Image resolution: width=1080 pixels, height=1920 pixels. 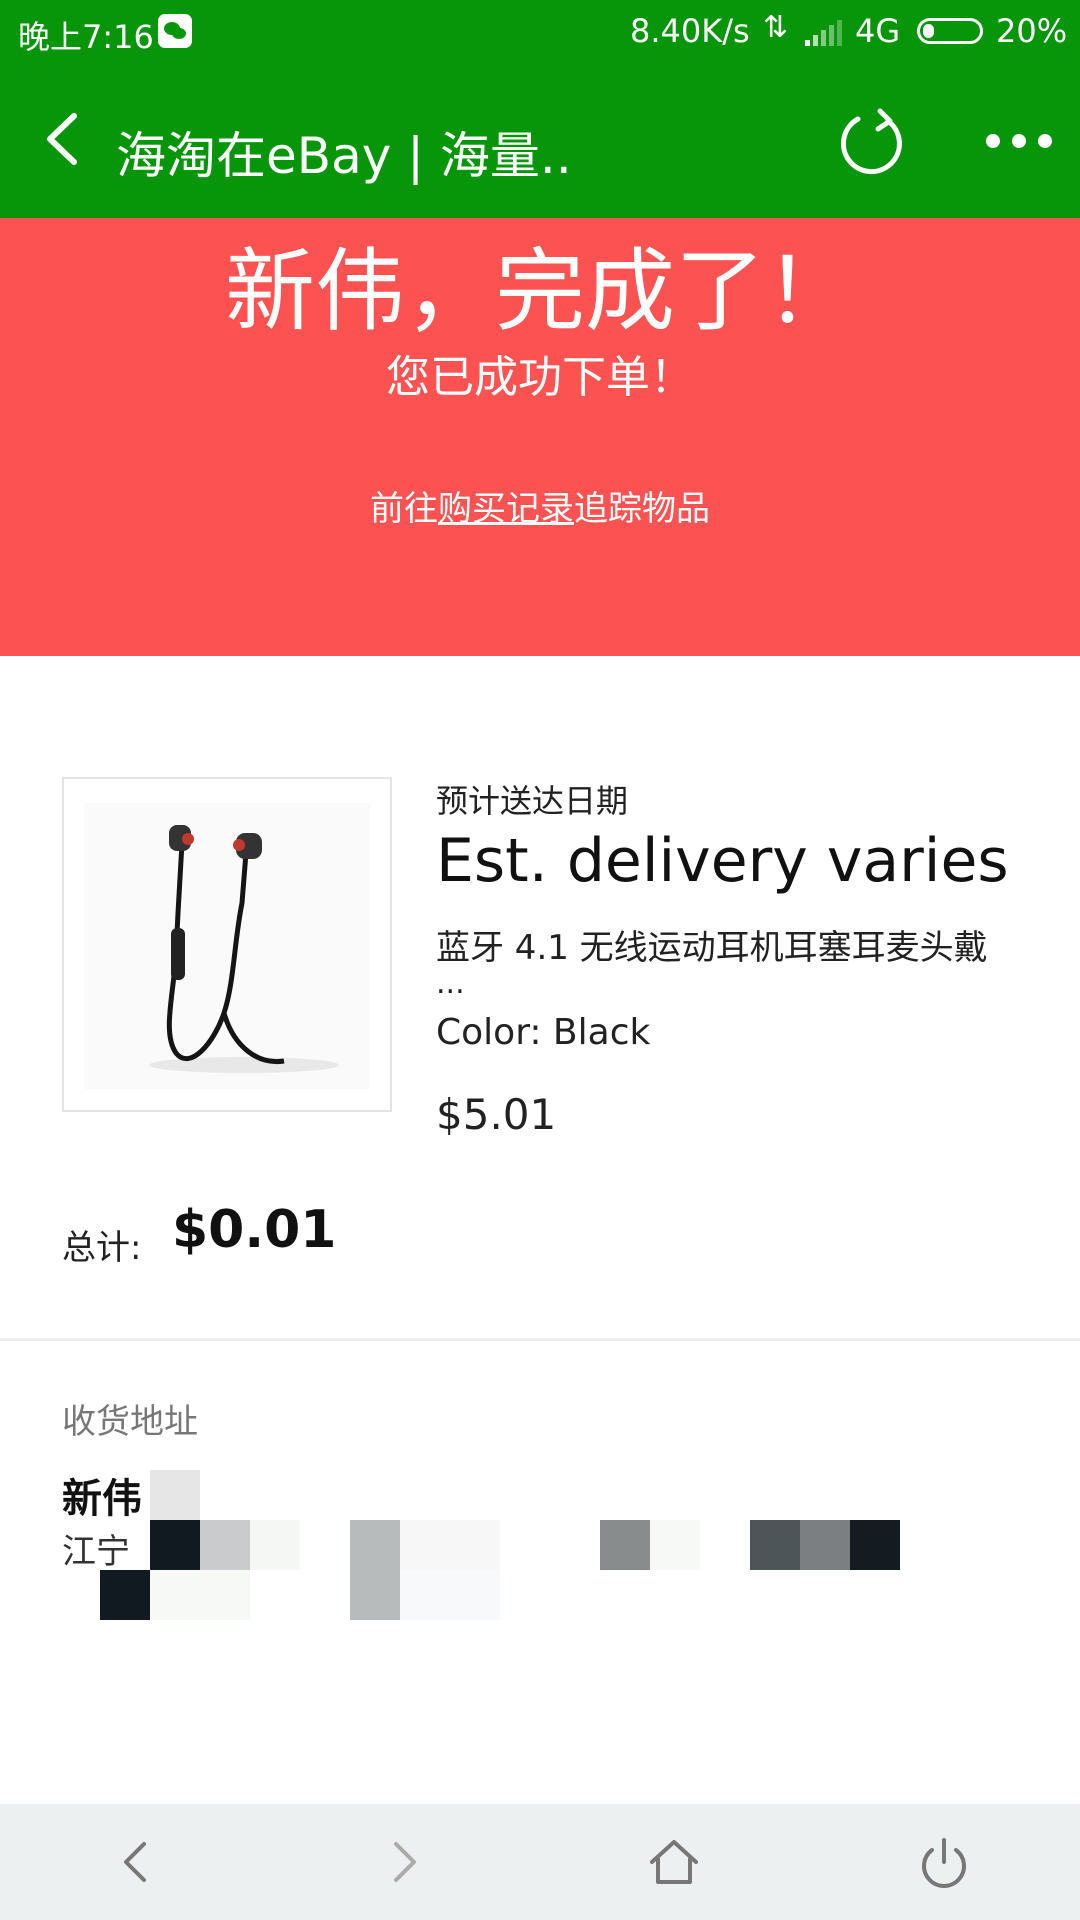 What do you see at coordinates (540, 31) in the screenshot?
I see `status-bar: 晚上7:16 8.40K/s ⇅ 4G 20%` at bounding box center [540, 31].